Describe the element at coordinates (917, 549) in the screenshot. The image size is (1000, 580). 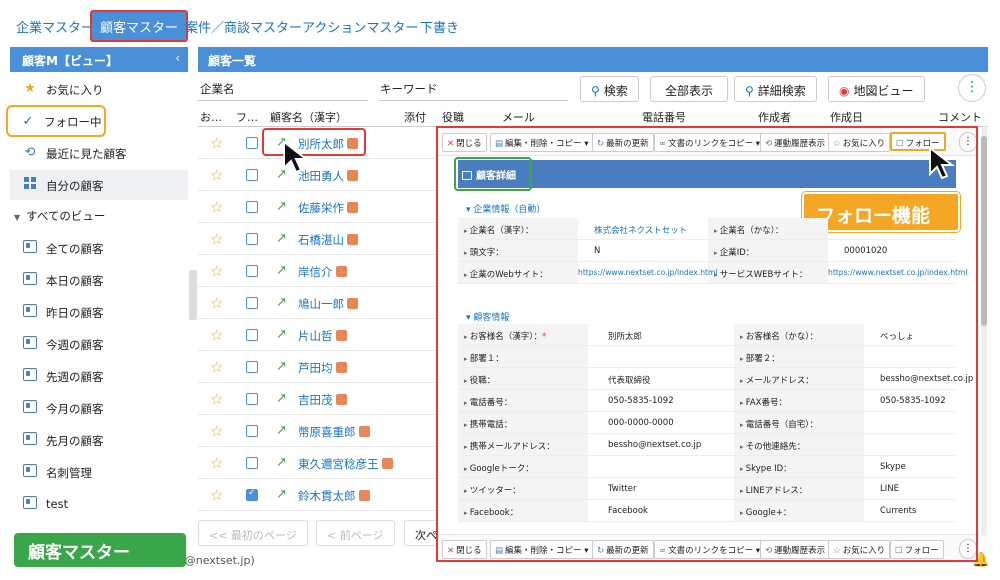
I see `follow-button: ☐ フォロー` at that location.